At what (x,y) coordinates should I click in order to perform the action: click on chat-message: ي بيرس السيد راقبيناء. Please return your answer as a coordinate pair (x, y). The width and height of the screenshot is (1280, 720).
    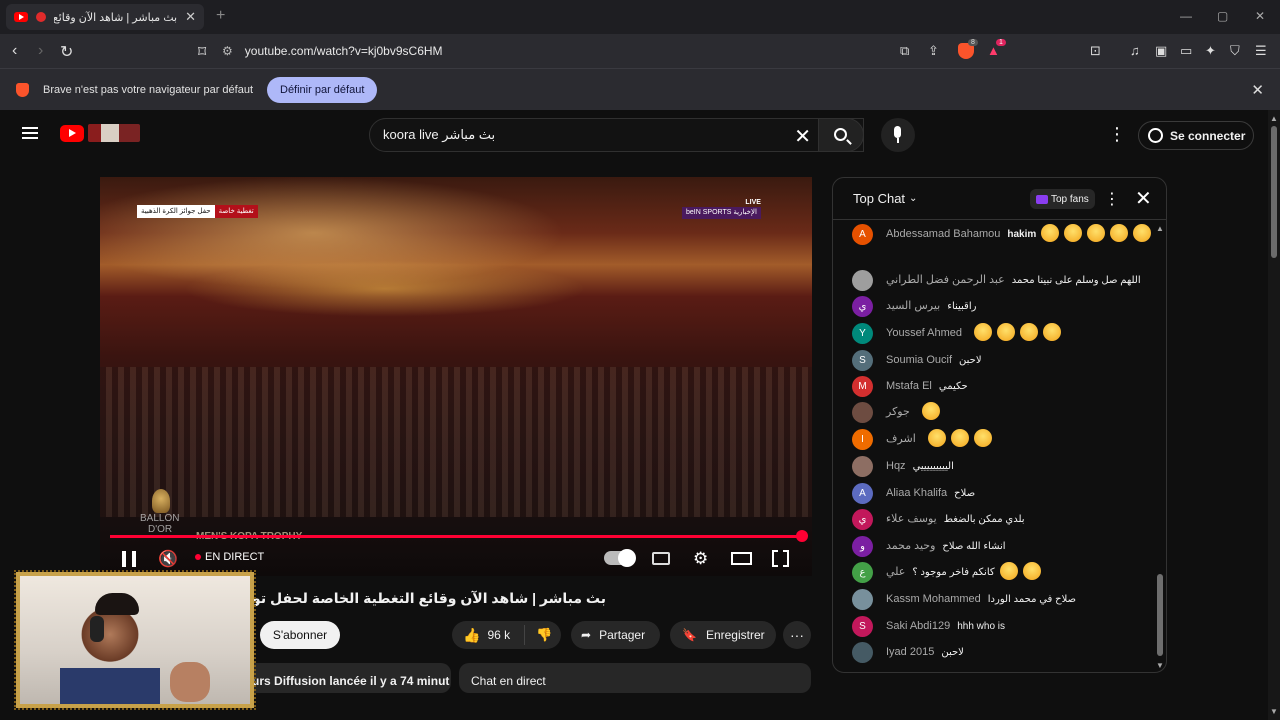
    Looking at the image, I should click on (914, 306).